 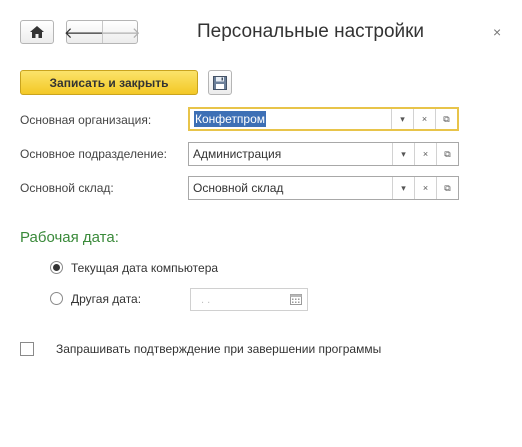 I want to click on department-clear-button: ×, so click(x=425, y=154).